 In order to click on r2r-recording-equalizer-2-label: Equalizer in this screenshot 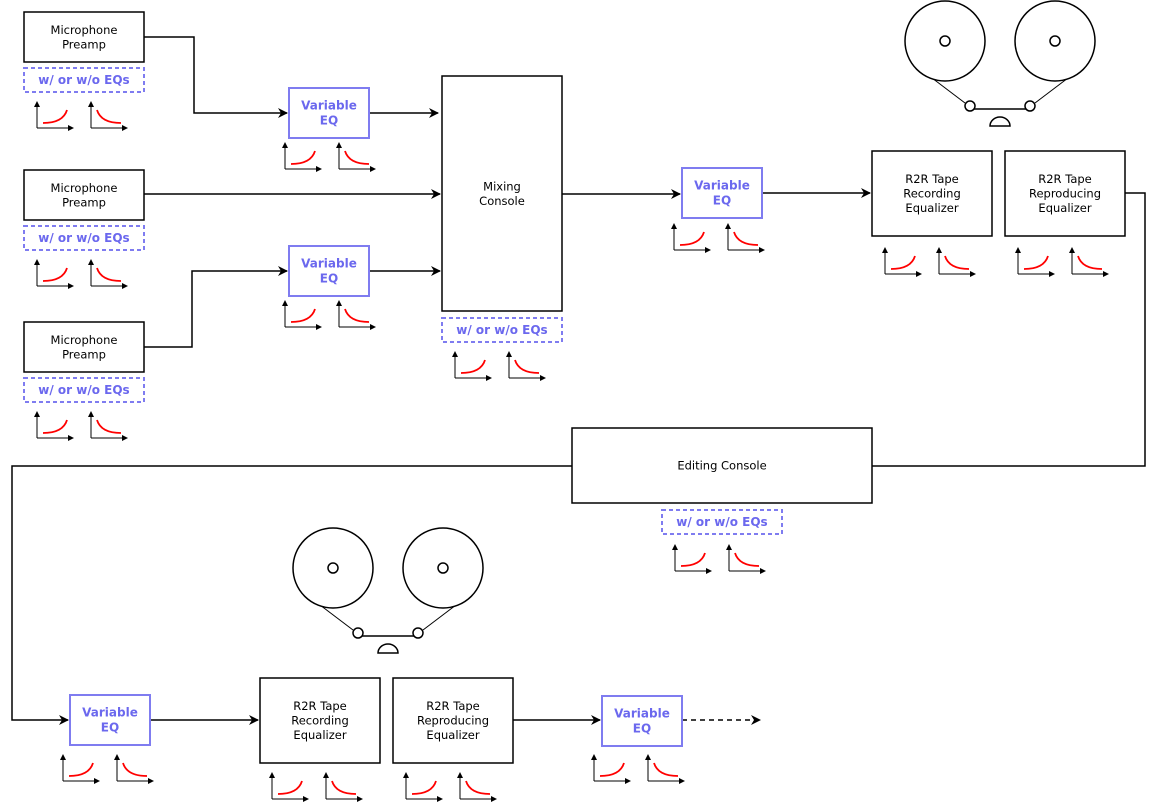, I will do `click(319, 735)`.